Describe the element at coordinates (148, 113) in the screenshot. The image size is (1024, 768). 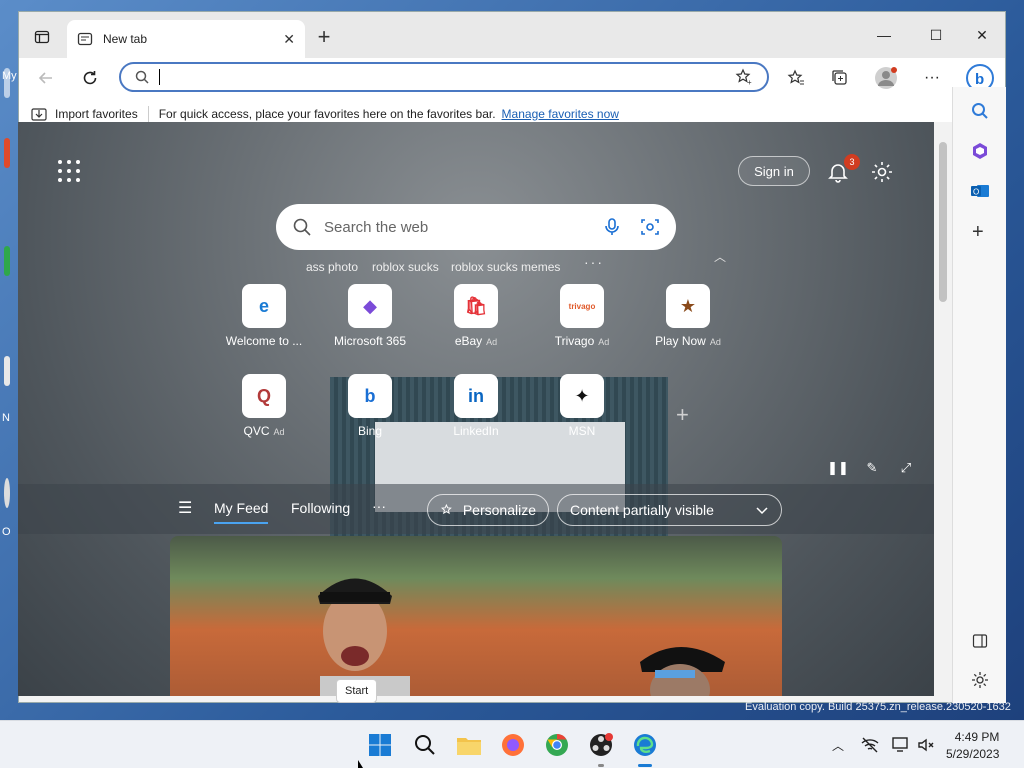
I see `favbar-divider` at that location.